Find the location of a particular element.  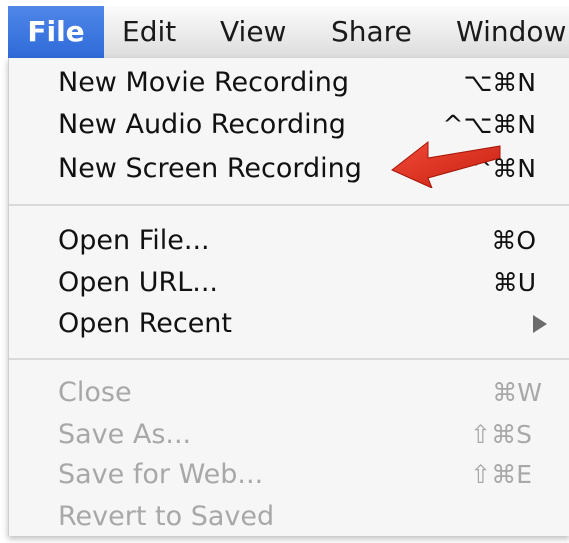

menu-item-open-recent: Open Recent is located at coordinates (145, 324).